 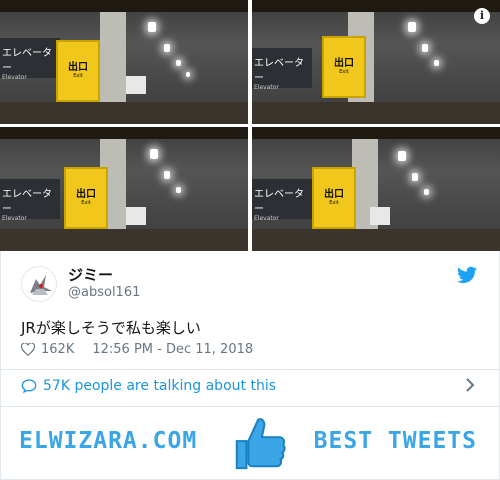 What do you see at coordinates (111, 328) in the screenshot?
I see `tweet-text: JRが楽しそうで私も楽しい` at bounding box center [111, 328].